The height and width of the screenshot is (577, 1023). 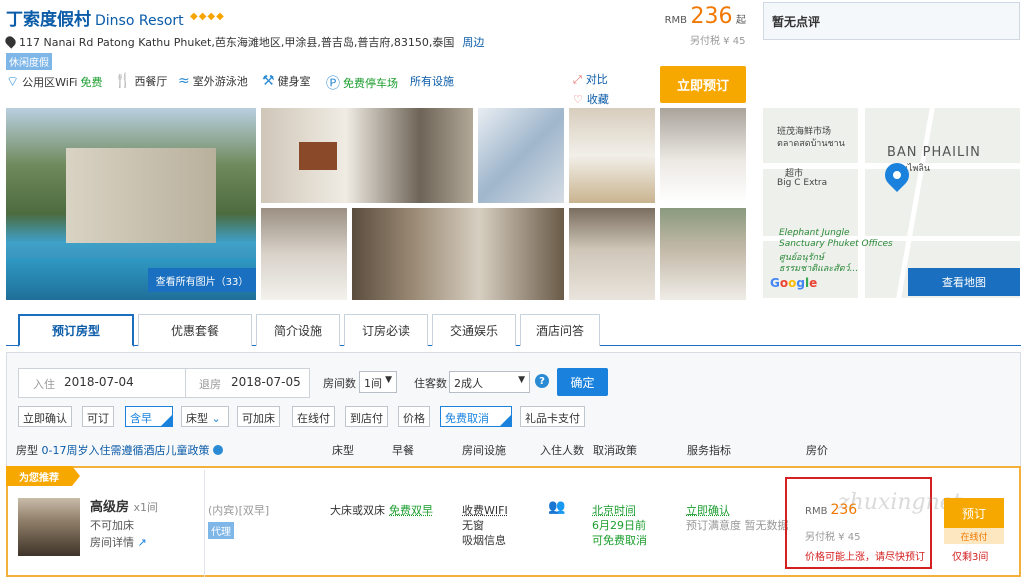 What do you see at coordinates (266, 382) in the screenshot?
I see `checkout-date: 2018-07-05` at bounding box center [266, 382].